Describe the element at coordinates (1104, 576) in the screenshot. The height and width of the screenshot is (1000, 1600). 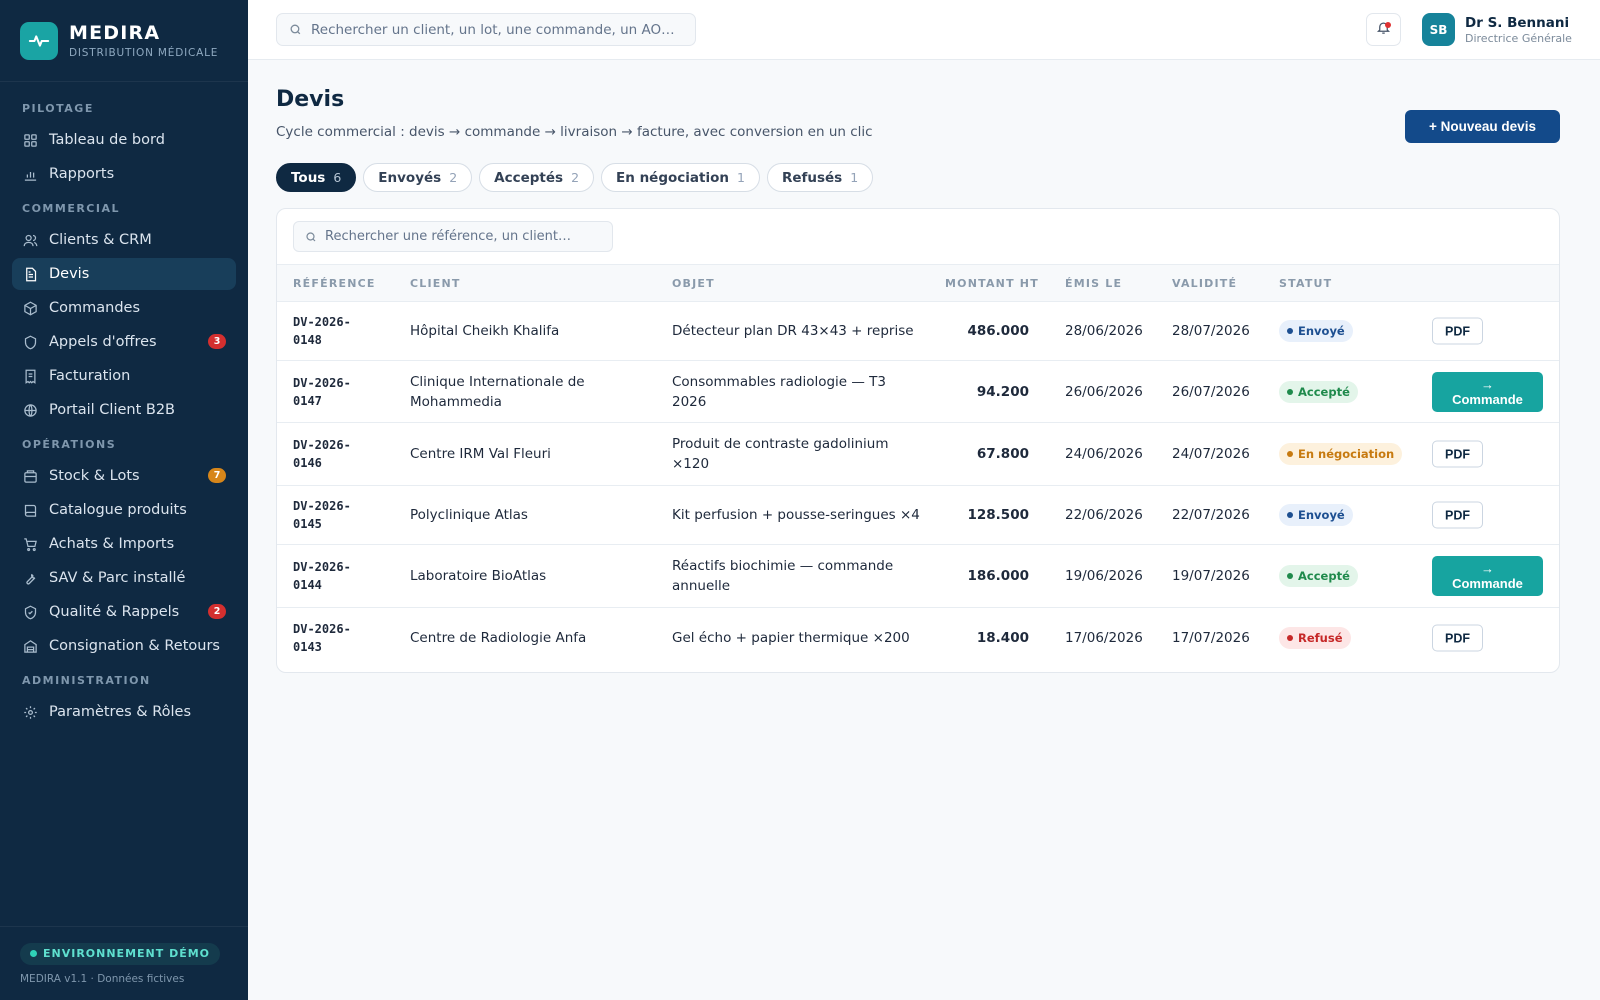
I see `issued-date: 19/06/2026` at that location.